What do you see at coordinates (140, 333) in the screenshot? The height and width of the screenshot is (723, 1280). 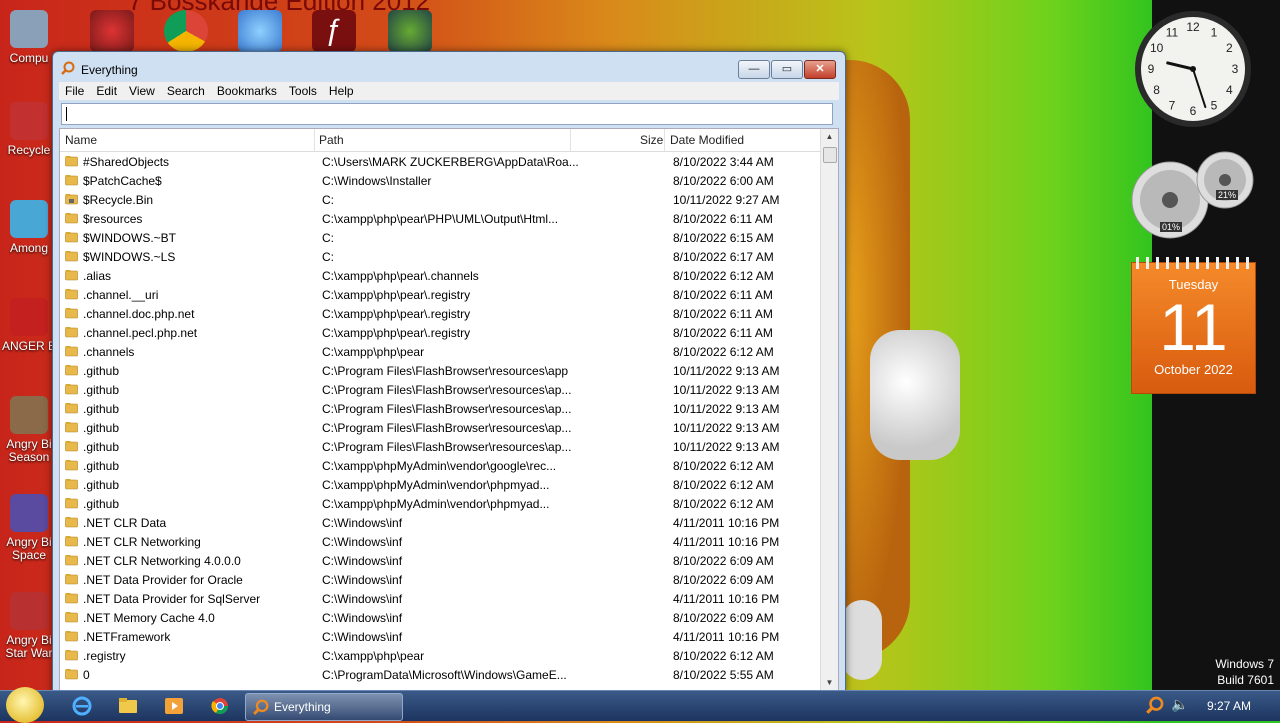 I see `row-name: .channel.pecl.php.net` at bounding box center [140, 333].